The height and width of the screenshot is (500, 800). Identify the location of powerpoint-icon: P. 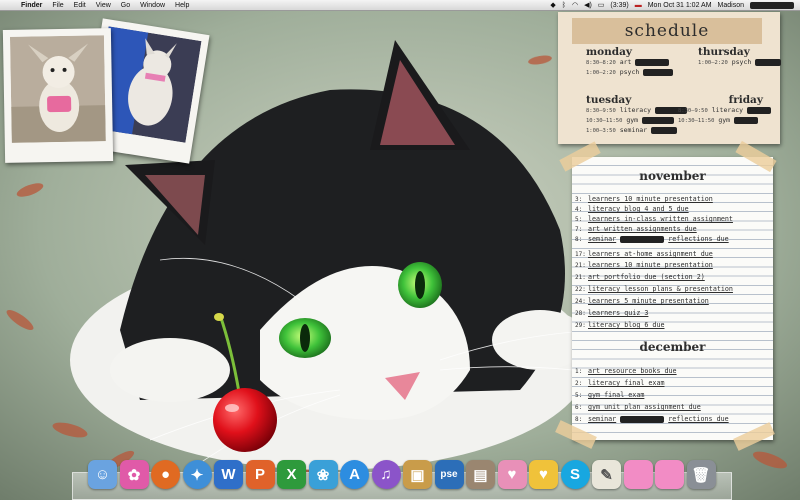
(260, 474).